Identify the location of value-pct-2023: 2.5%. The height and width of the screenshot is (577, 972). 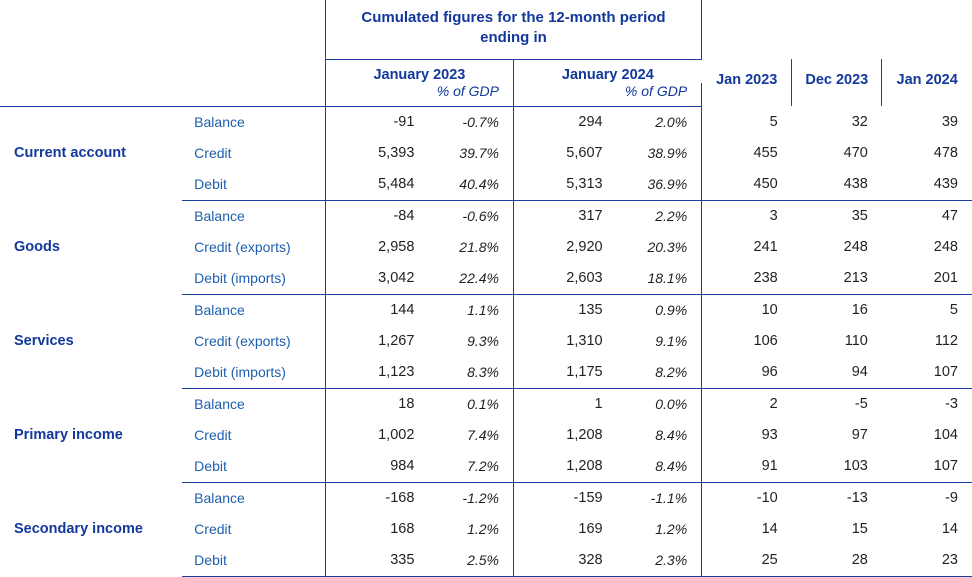
(471, 560).